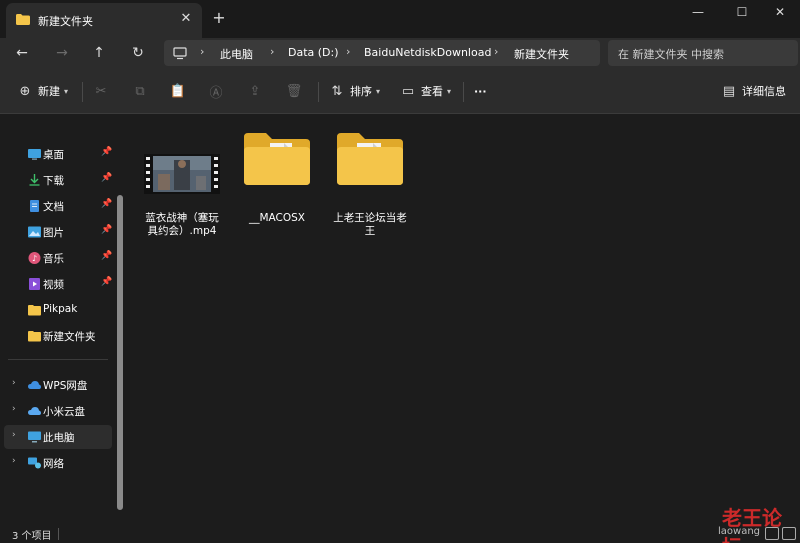 This screenshot has height=543, width=800. What do you see at coordinates (65, 21) in the screenshot?
I see `tab-title: 新建文件夹` at bounding box center [65, 21].